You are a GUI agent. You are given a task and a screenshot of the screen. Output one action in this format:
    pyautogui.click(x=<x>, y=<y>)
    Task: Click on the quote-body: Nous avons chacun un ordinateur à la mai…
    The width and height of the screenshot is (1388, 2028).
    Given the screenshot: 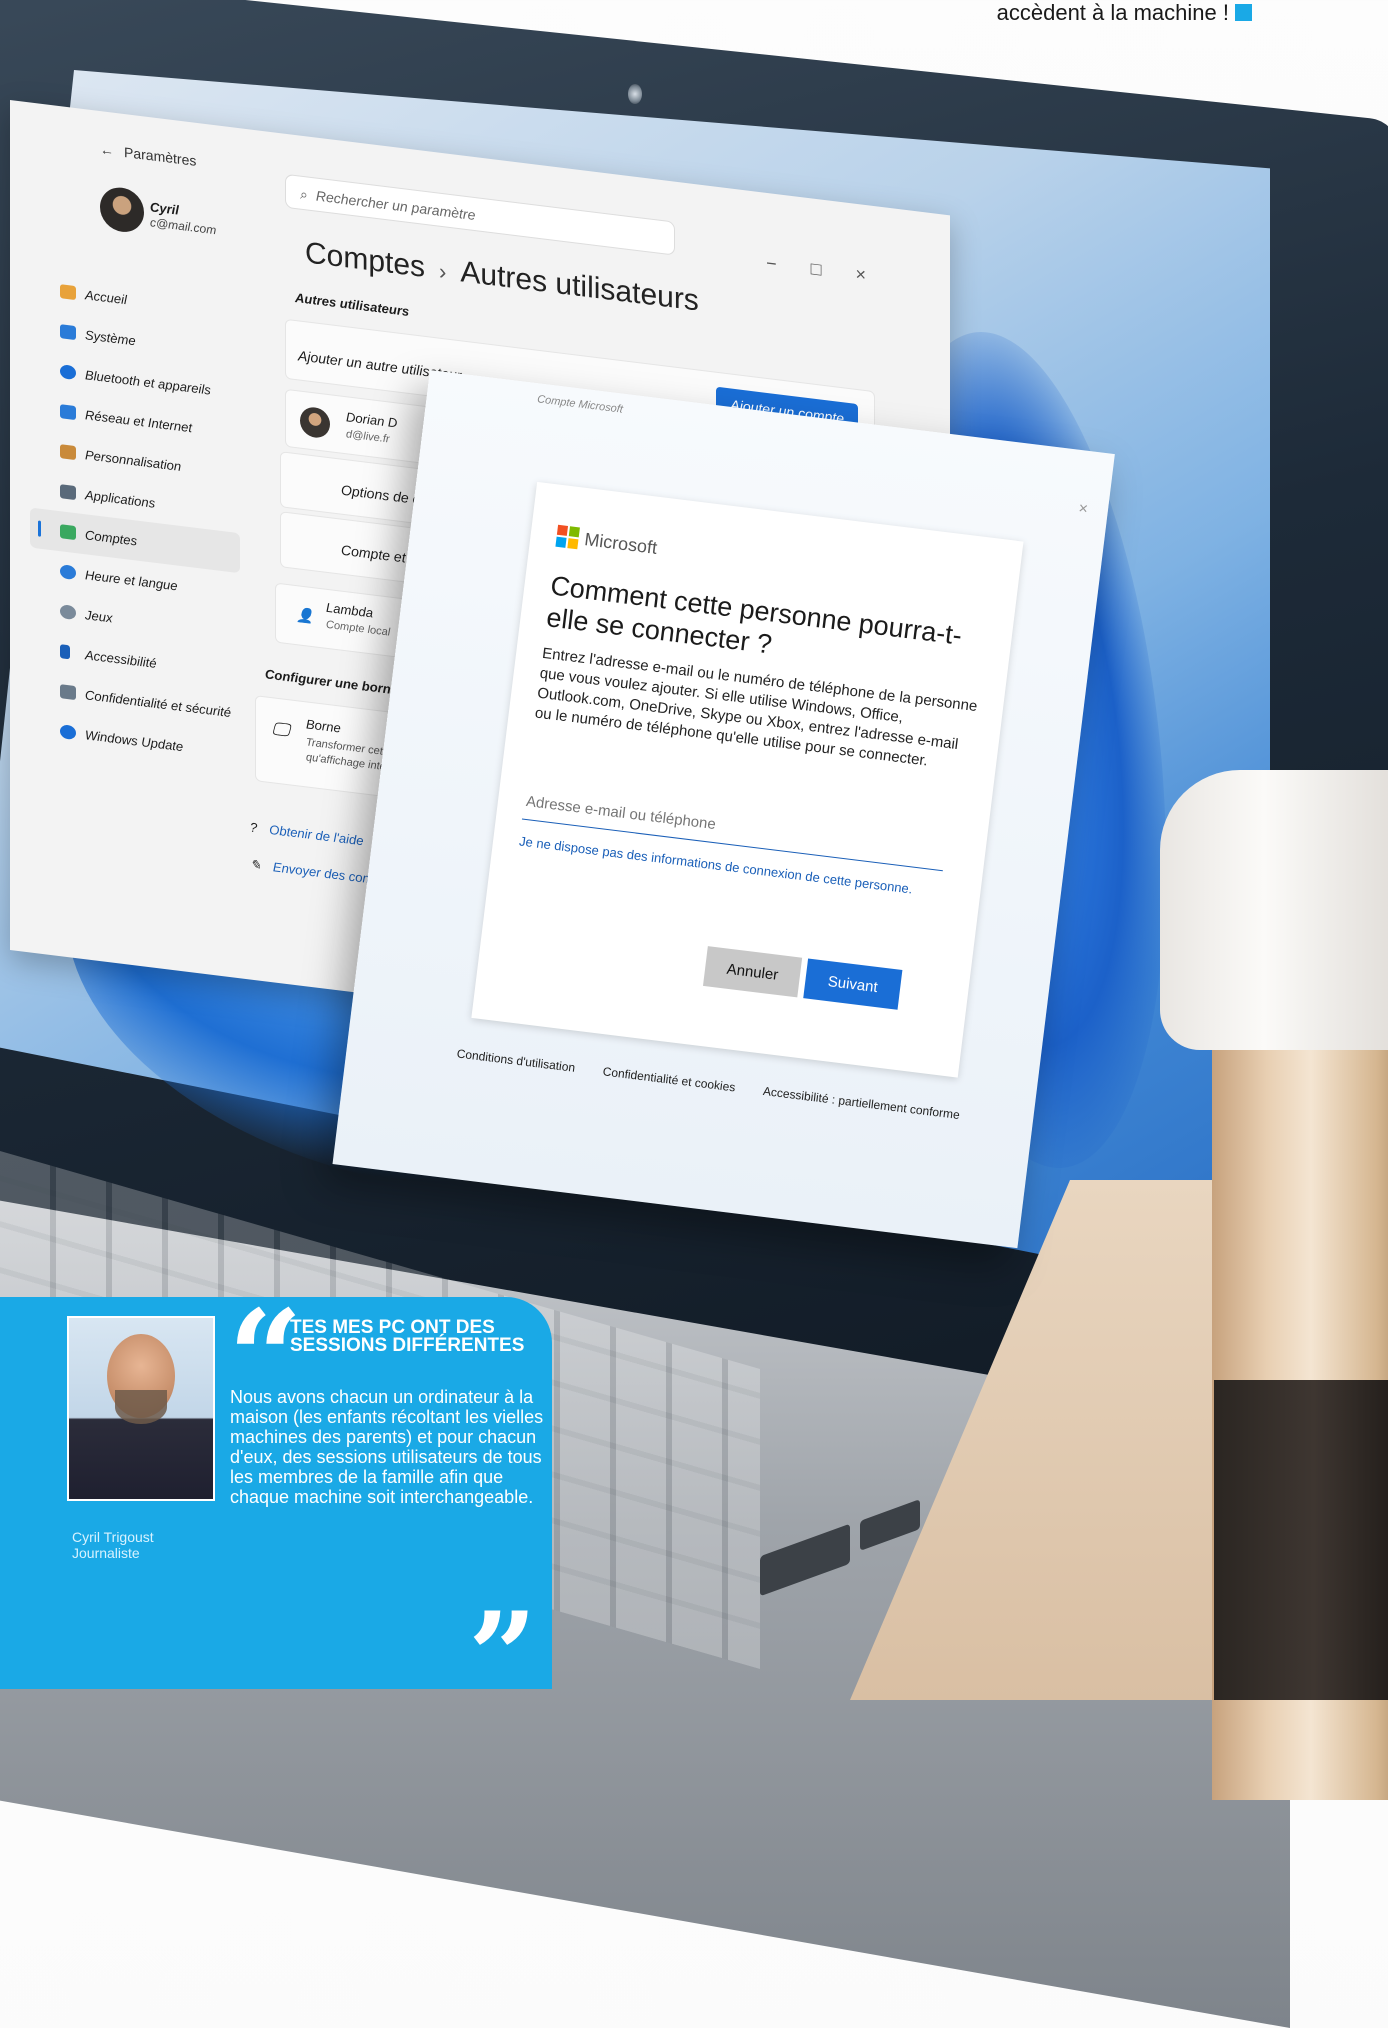 What is the action you would take?
    pyautogui.click(x=387, y=1447)
    